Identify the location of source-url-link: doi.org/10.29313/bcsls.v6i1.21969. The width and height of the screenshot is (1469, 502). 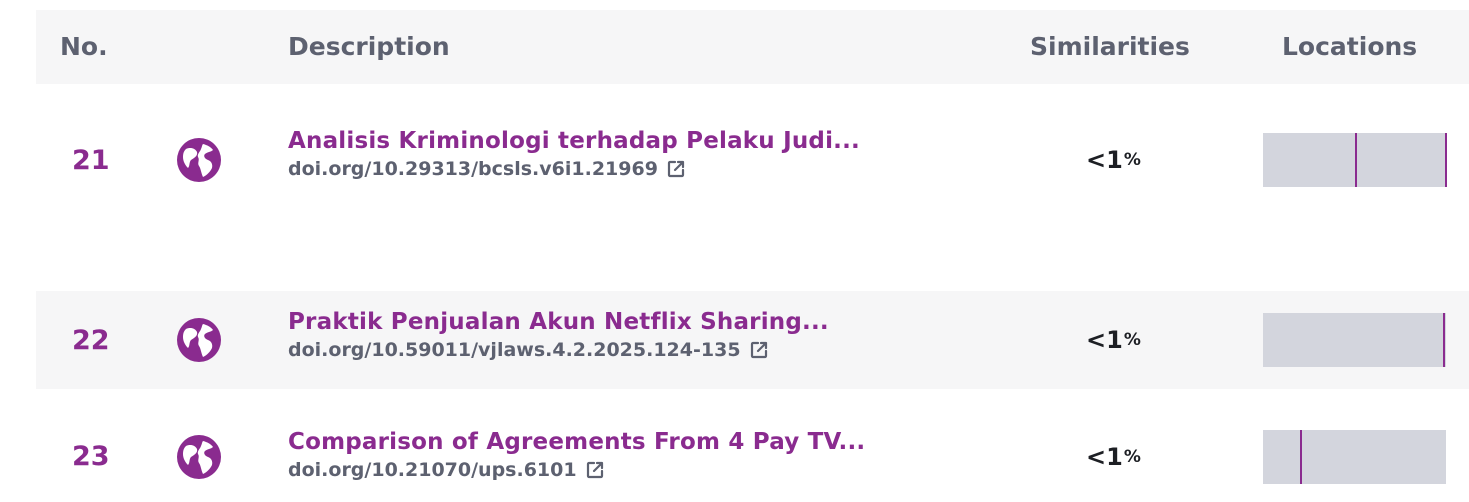
(574, 169).